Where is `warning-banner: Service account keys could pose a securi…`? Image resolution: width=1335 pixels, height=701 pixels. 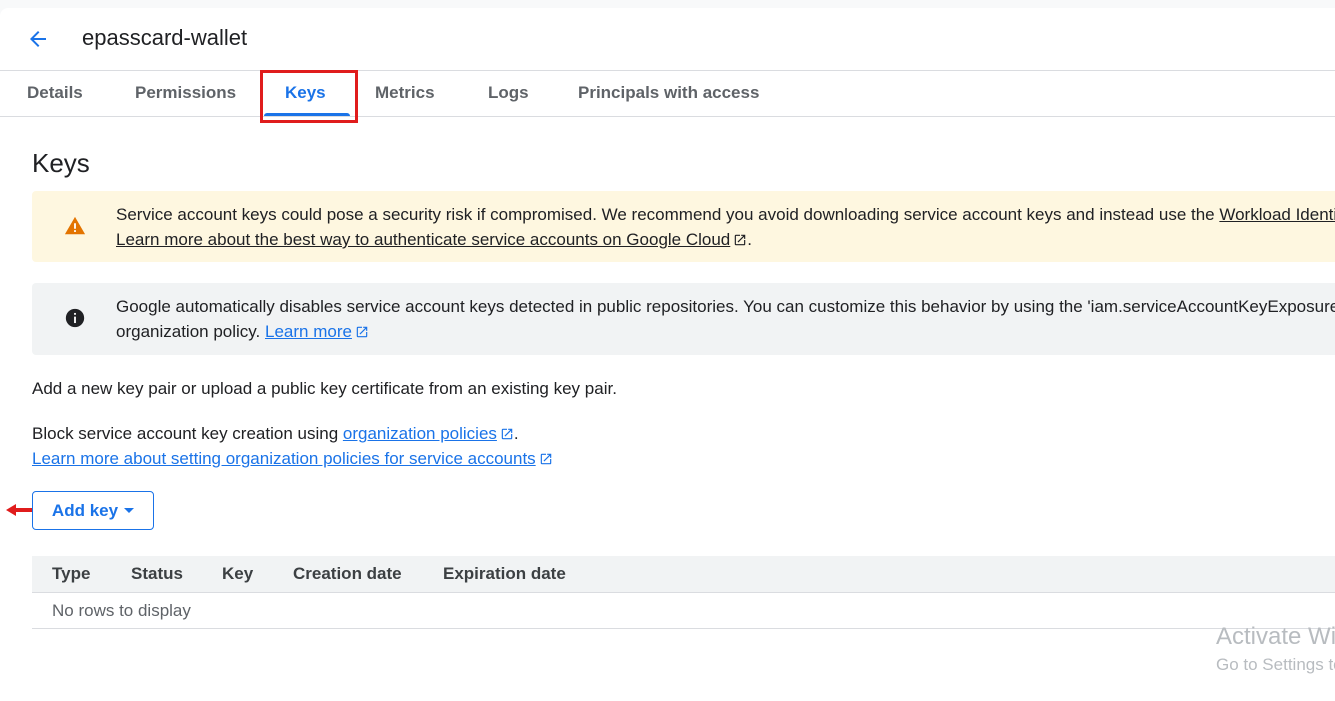 warning-banner: Service account keys could pose a securi… is located at coordinates (683, 226).